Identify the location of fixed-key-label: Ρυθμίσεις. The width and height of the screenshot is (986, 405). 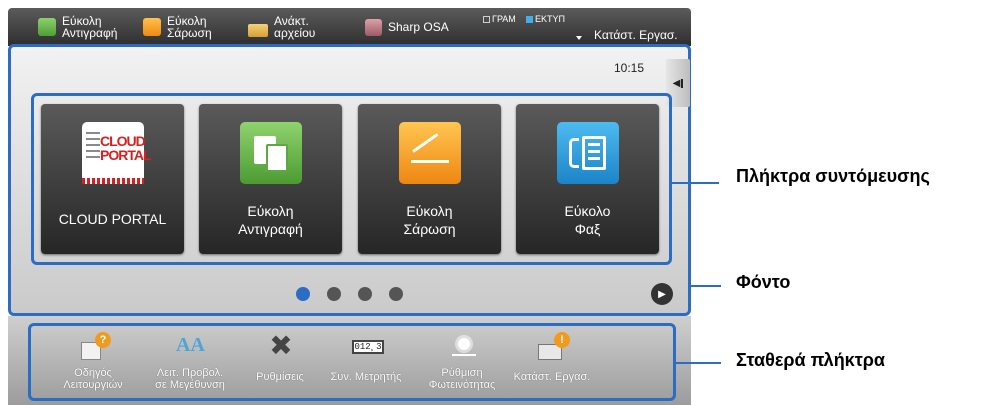
(280, 377).